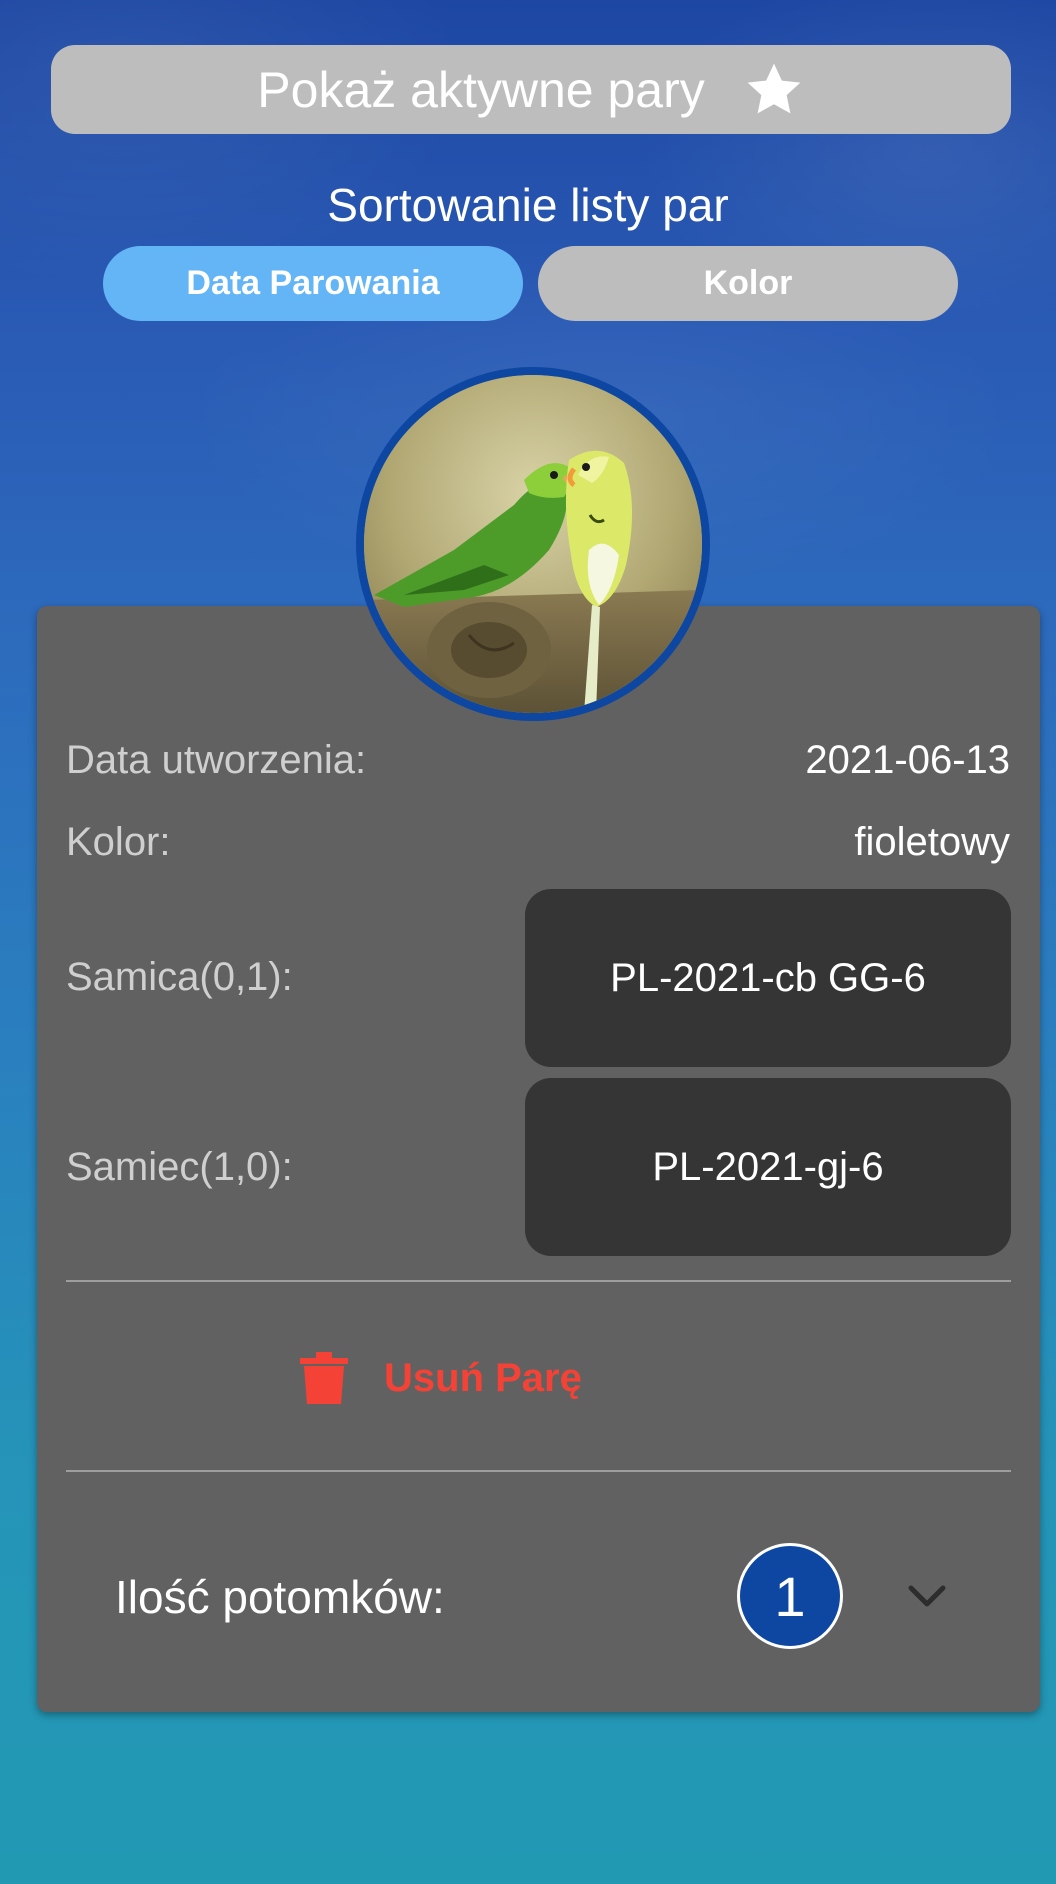 The height and width of the screenshot is (1884, 1056). What do you see at coordinates (748, 283) in the screenshot?
I see `sort-by-color-button: Kolor` at bounding box center [748, 283].